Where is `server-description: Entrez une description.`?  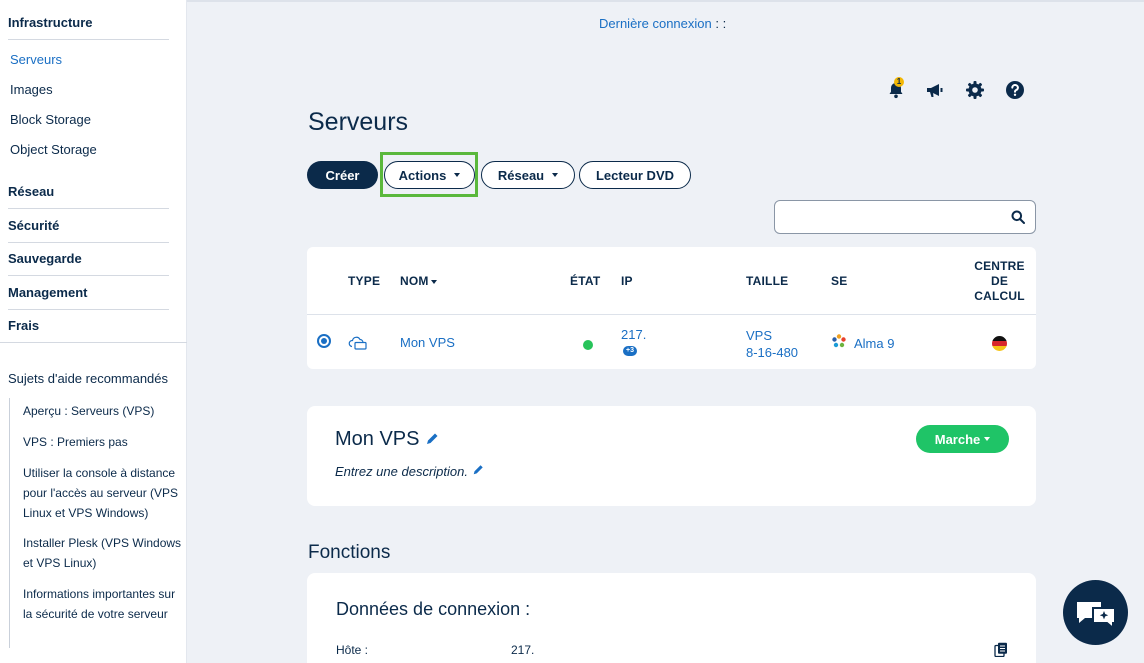
server-description: Entrez une description. is located at coordinates (409, 471).